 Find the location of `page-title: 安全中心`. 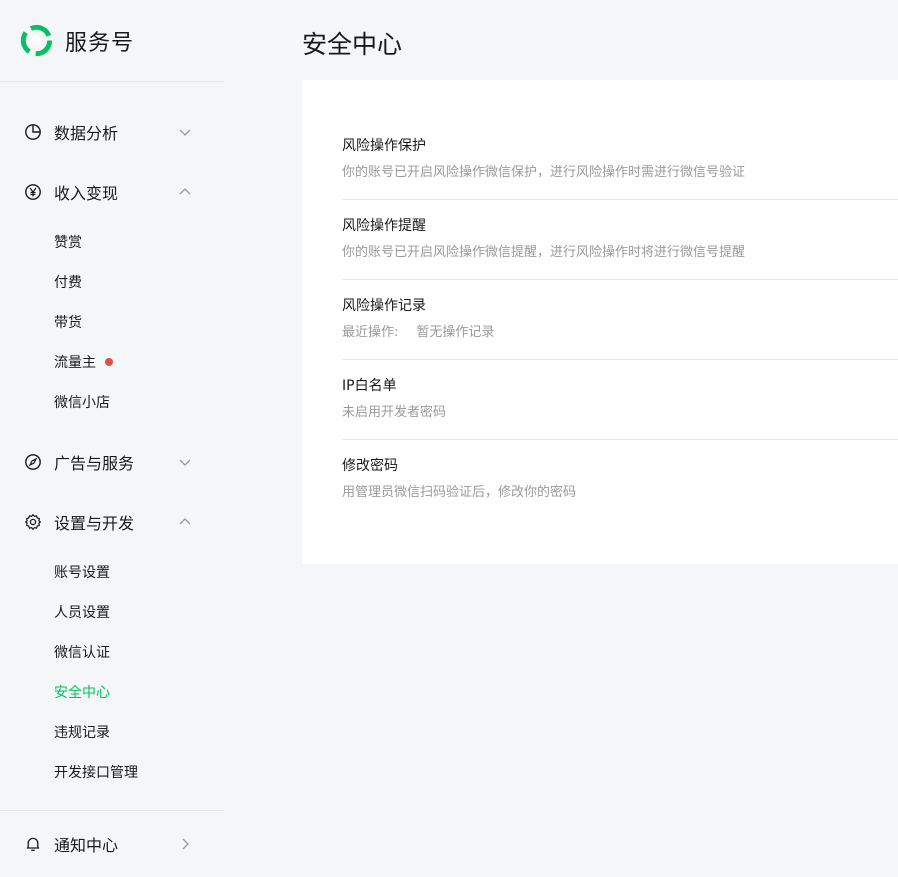

page-title: 安全中心 is located at coordinates (352, 44).